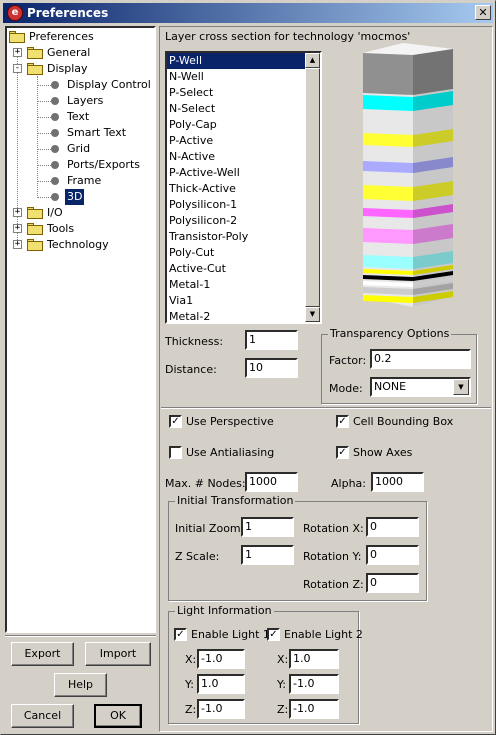  What do you see at coordinates (221, 684) in the screenshot?
I see `light-1-y-field: 1.0` at bounding box center [221, 684].